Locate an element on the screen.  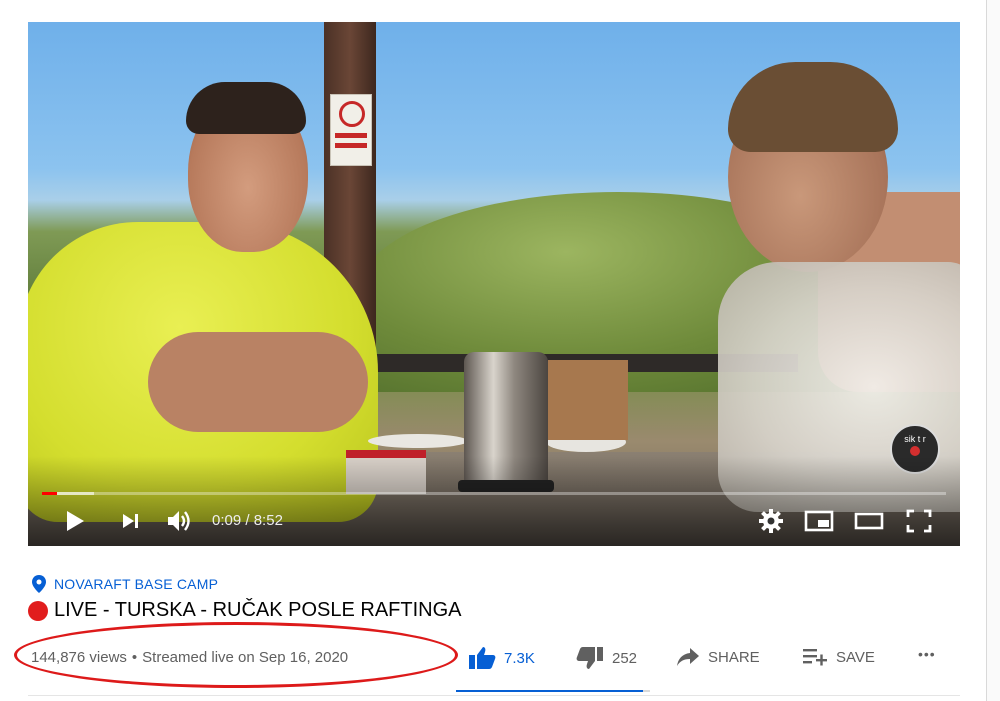
share-icon is located at coordinates (688, 657).